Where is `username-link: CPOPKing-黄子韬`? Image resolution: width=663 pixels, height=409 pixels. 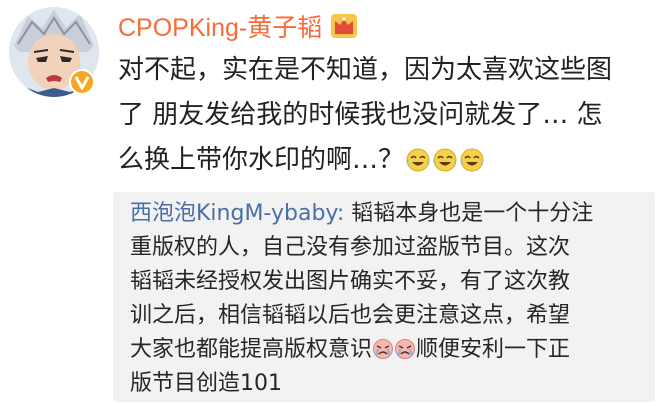 username-link: CPOPKing-黄子韬 is located at coordinates (220, 26).